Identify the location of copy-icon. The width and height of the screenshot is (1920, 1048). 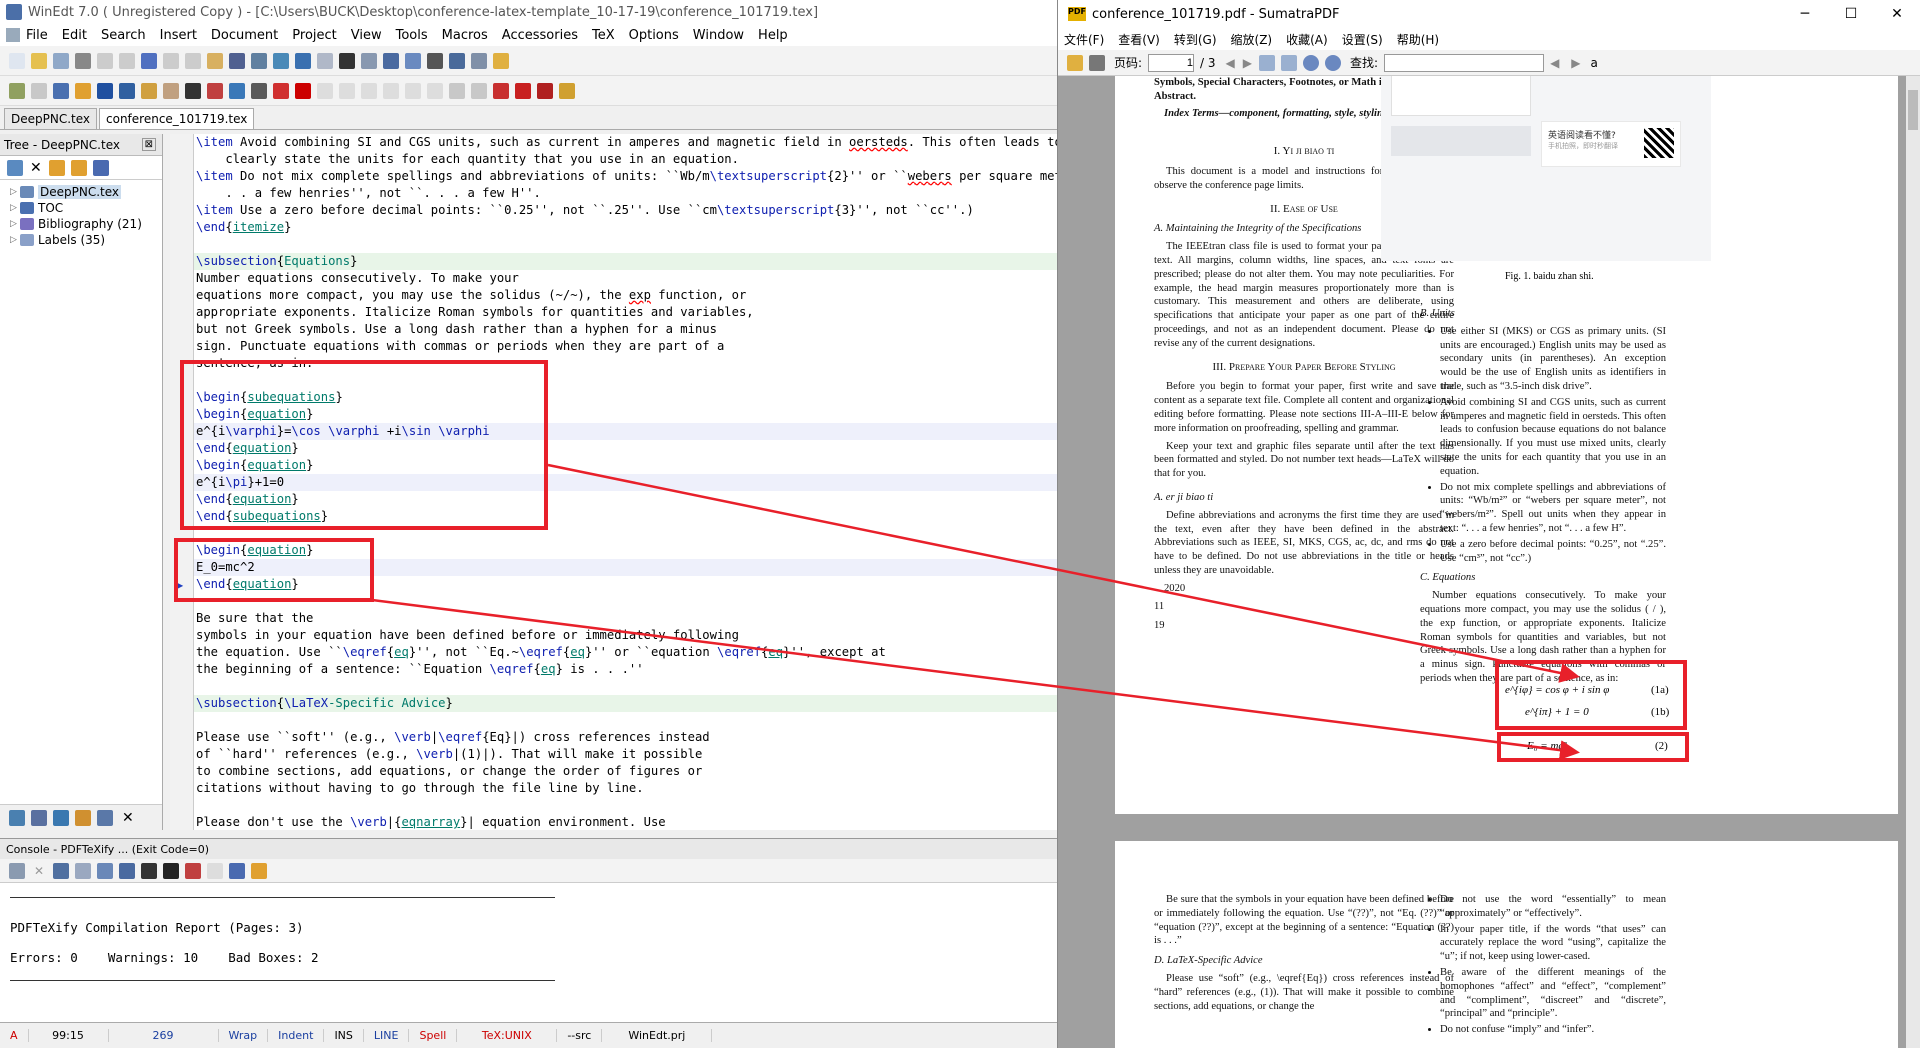
(193, 60).